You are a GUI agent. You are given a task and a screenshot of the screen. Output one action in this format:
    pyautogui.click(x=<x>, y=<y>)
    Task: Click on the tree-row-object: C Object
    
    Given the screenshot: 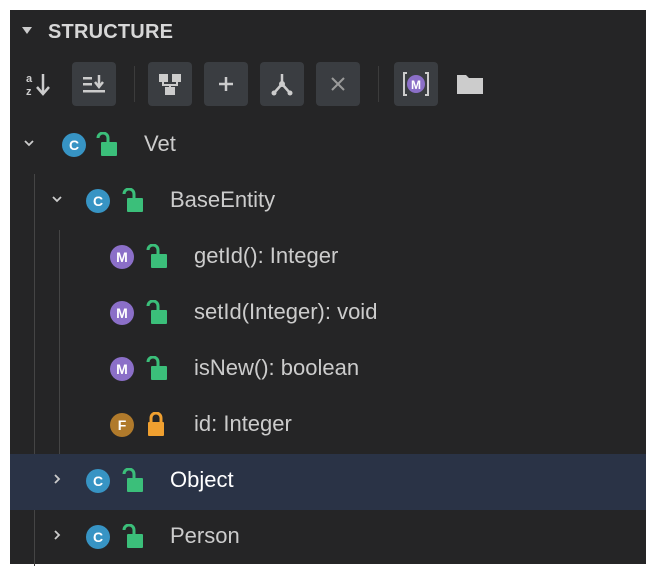 What is the action you would take?
    pyautogui.click(x=328, y=482)
    